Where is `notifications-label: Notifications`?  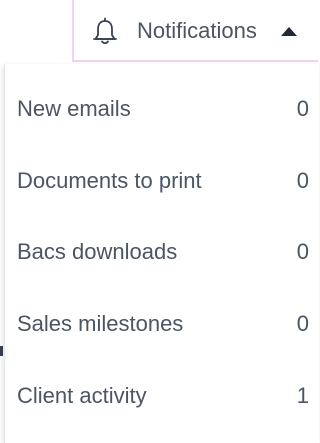
notifications-label: Notifications is located at coordinates (197, 30).